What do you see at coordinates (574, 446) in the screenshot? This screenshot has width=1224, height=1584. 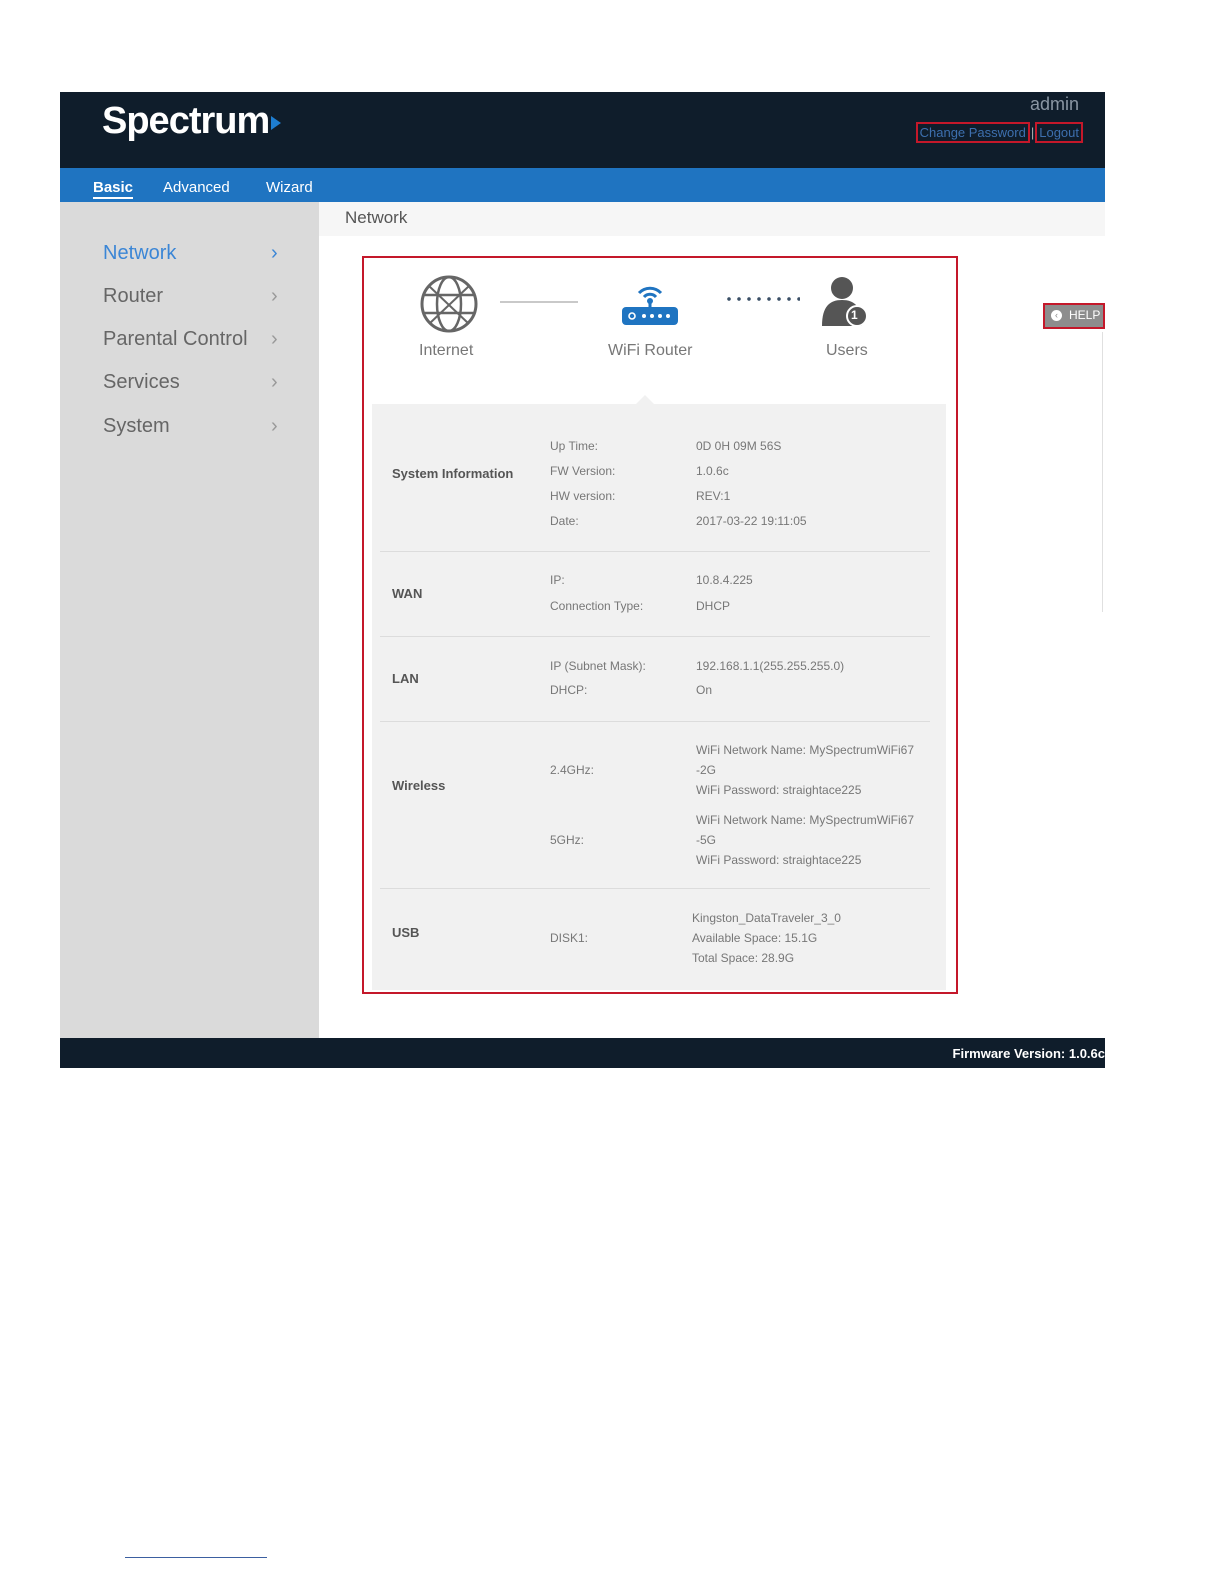 I see `uptime-label: Up Time:` at bounding box center [574, 446].